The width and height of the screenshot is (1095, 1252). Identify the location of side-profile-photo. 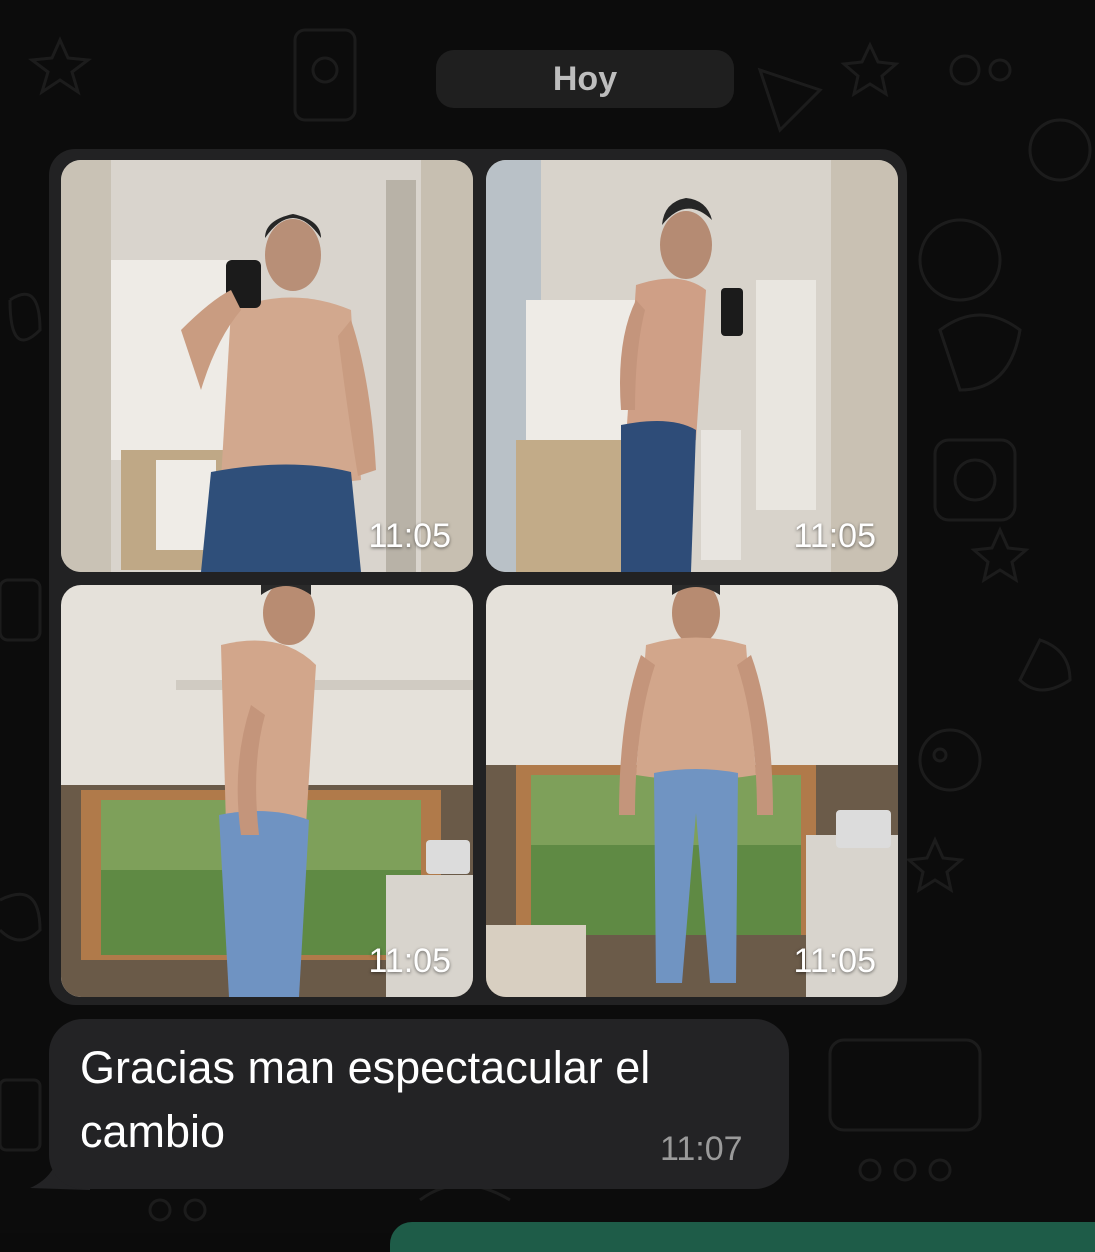
(267, 791).